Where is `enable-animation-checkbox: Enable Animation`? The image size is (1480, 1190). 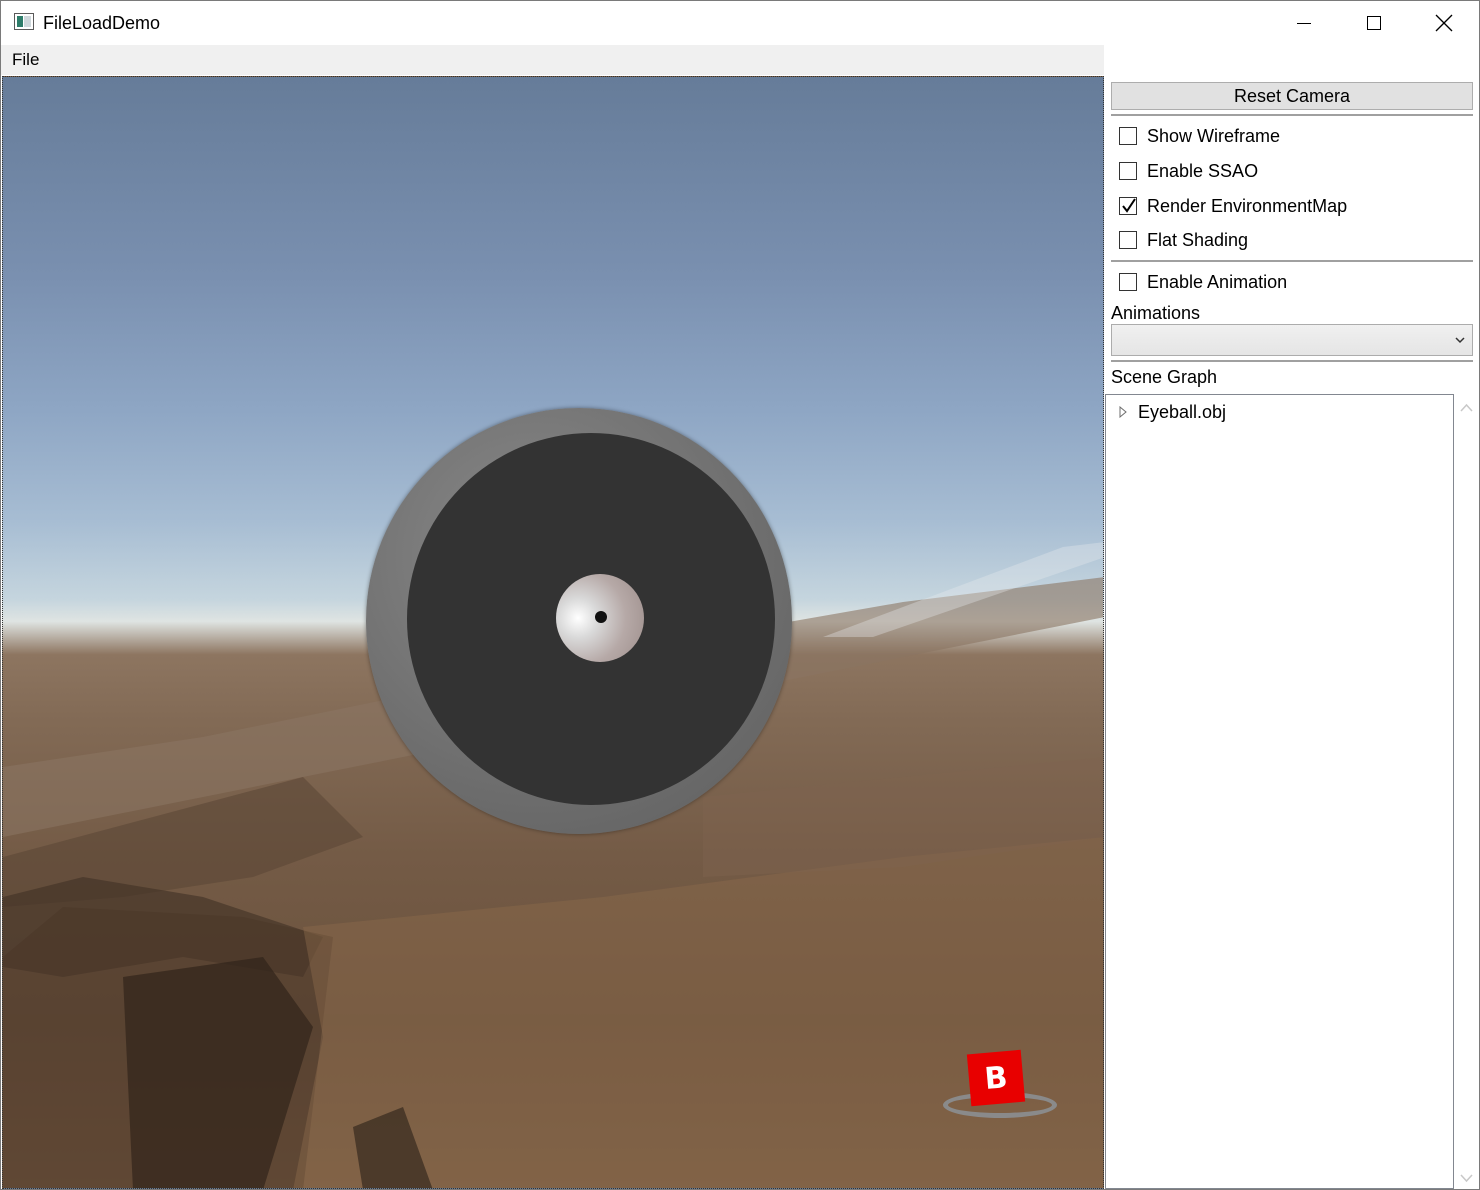 enable-animation-checkbox: Enable Animation is located at coordinates (1203, 282).